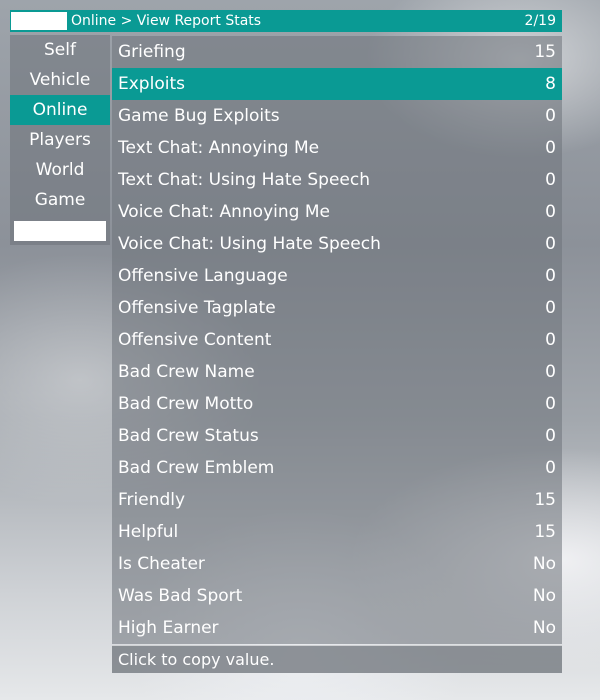  What do you see at coordinates (196, 659) in the screenshot?
I see `status-text: Click to copy value.` at bounding box center [196, 659].